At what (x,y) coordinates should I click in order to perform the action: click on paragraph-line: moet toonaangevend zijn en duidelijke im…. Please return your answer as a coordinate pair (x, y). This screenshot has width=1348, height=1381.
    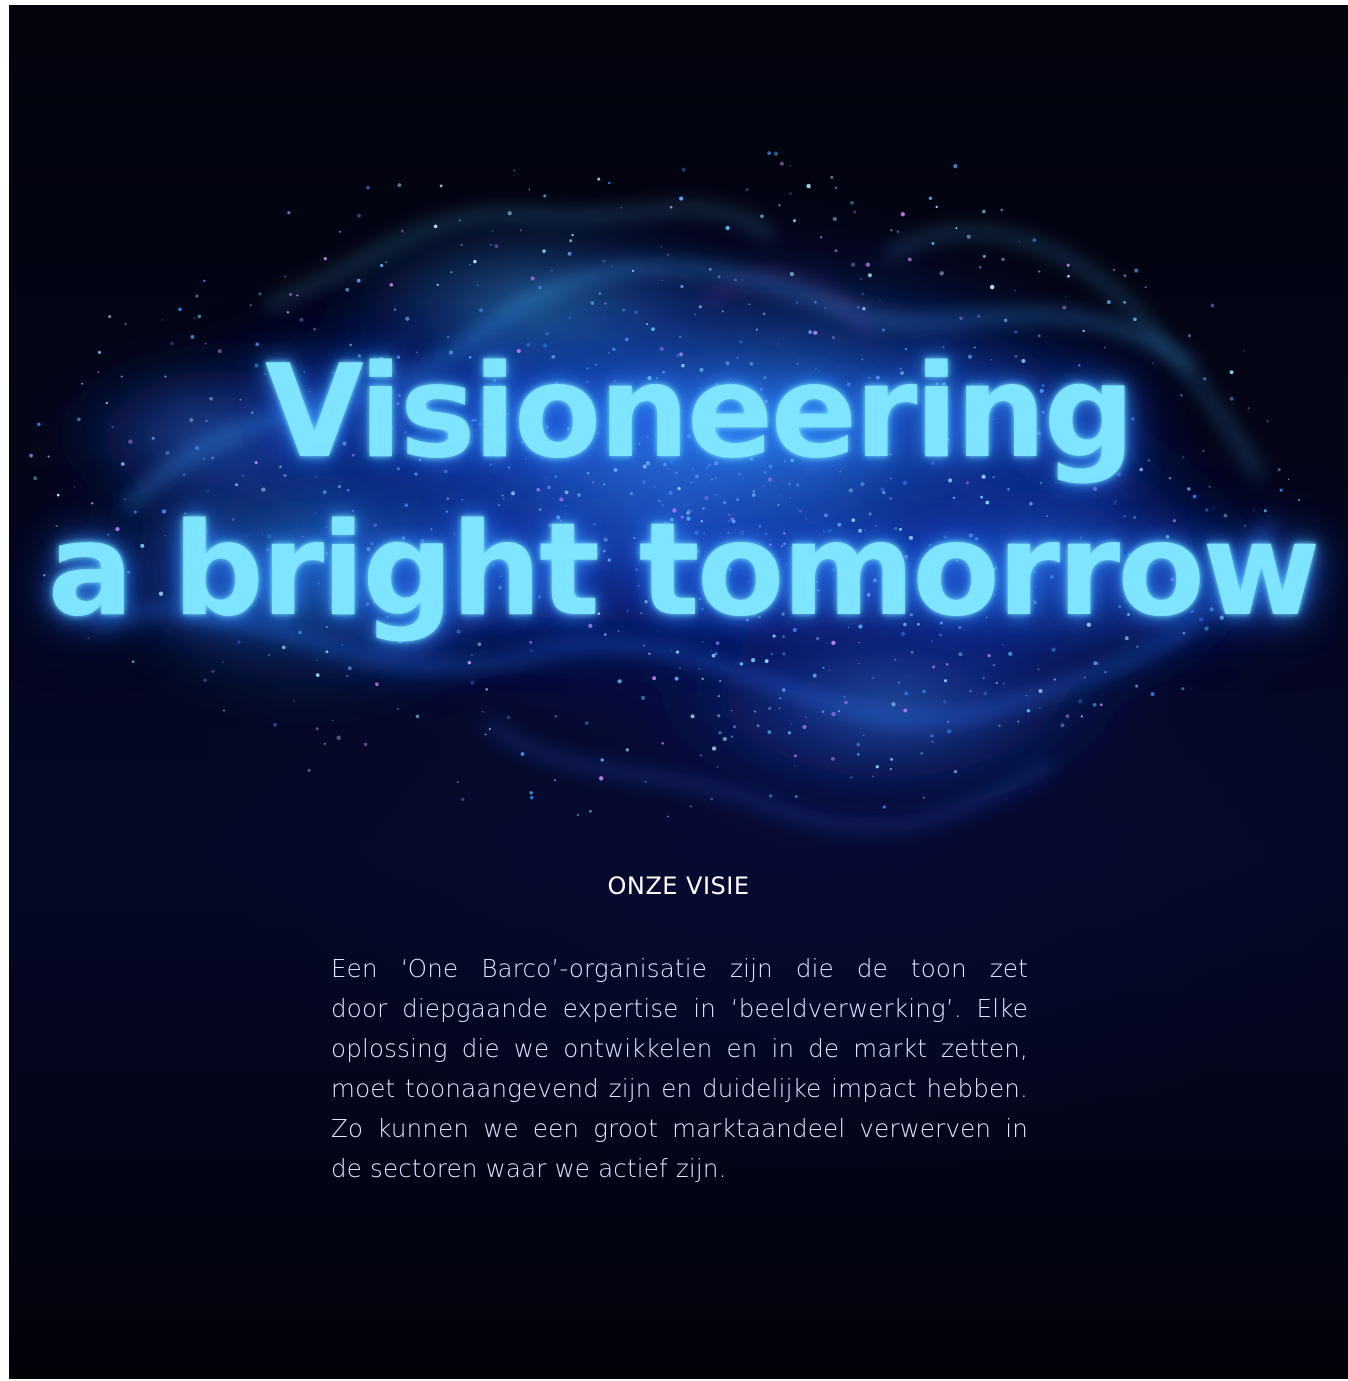
    Looking at the image, I should click on (679, 1088).